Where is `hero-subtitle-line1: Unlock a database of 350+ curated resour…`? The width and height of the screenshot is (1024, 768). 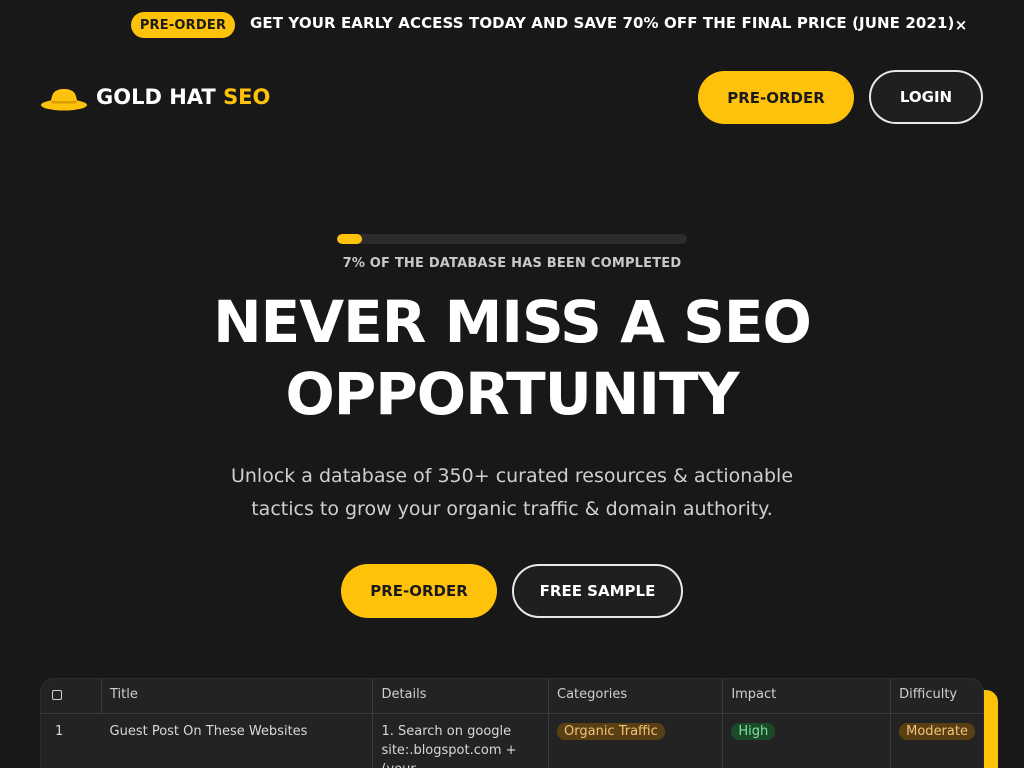
hero-subtitle-line1: Unlock a database of 350+ curated resour… is located at coordinates (512, 476).